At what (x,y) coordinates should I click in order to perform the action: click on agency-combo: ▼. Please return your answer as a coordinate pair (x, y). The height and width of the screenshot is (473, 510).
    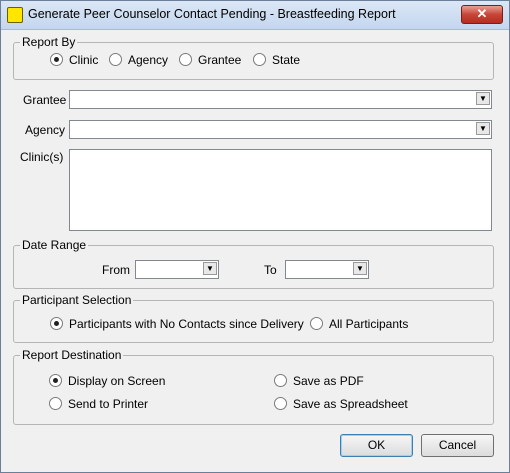
    Looking at the image, I should click on (280, 129).